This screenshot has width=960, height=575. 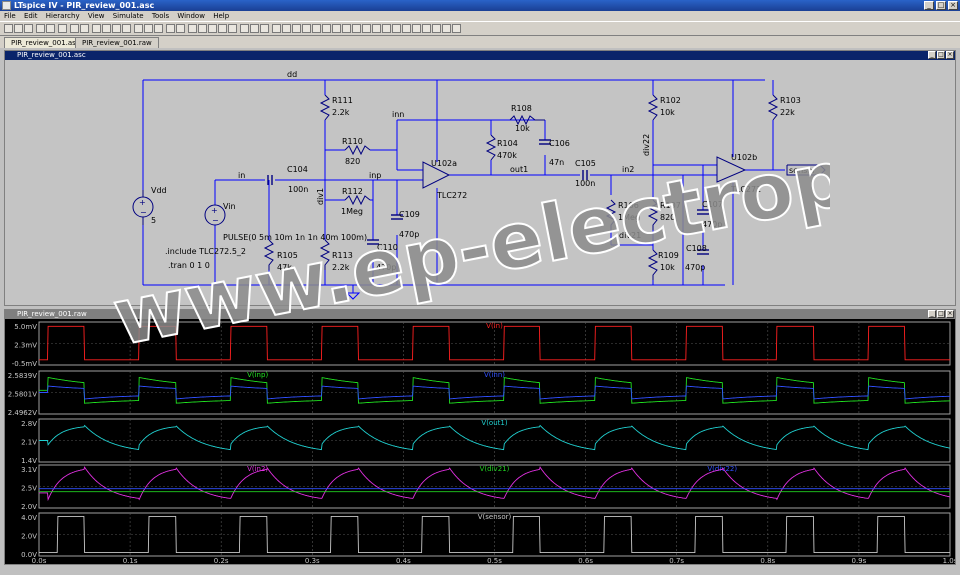 What do you see at coordinates (160, 16) in the screenshot?
I see `menu-tools: Tools` at bounding box center [160, 16].